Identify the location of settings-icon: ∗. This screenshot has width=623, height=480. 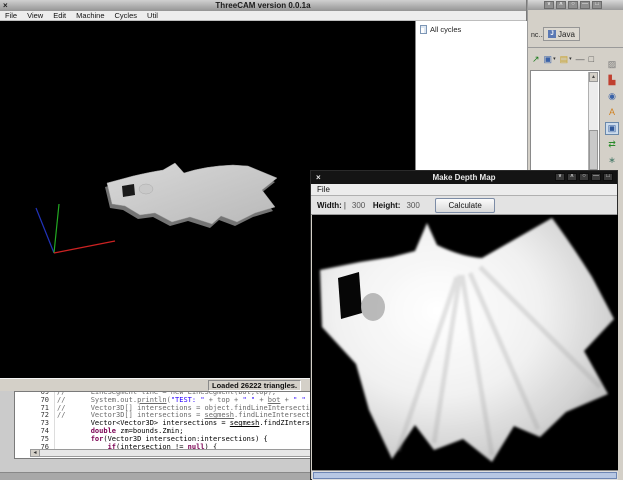
(612, 160).